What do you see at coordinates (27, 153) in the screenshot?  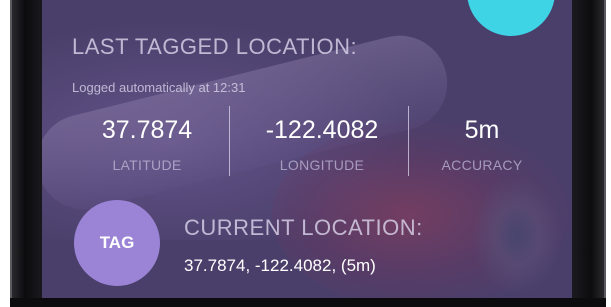 I see `phone-bezel-left` at bounding box center [27, 153].